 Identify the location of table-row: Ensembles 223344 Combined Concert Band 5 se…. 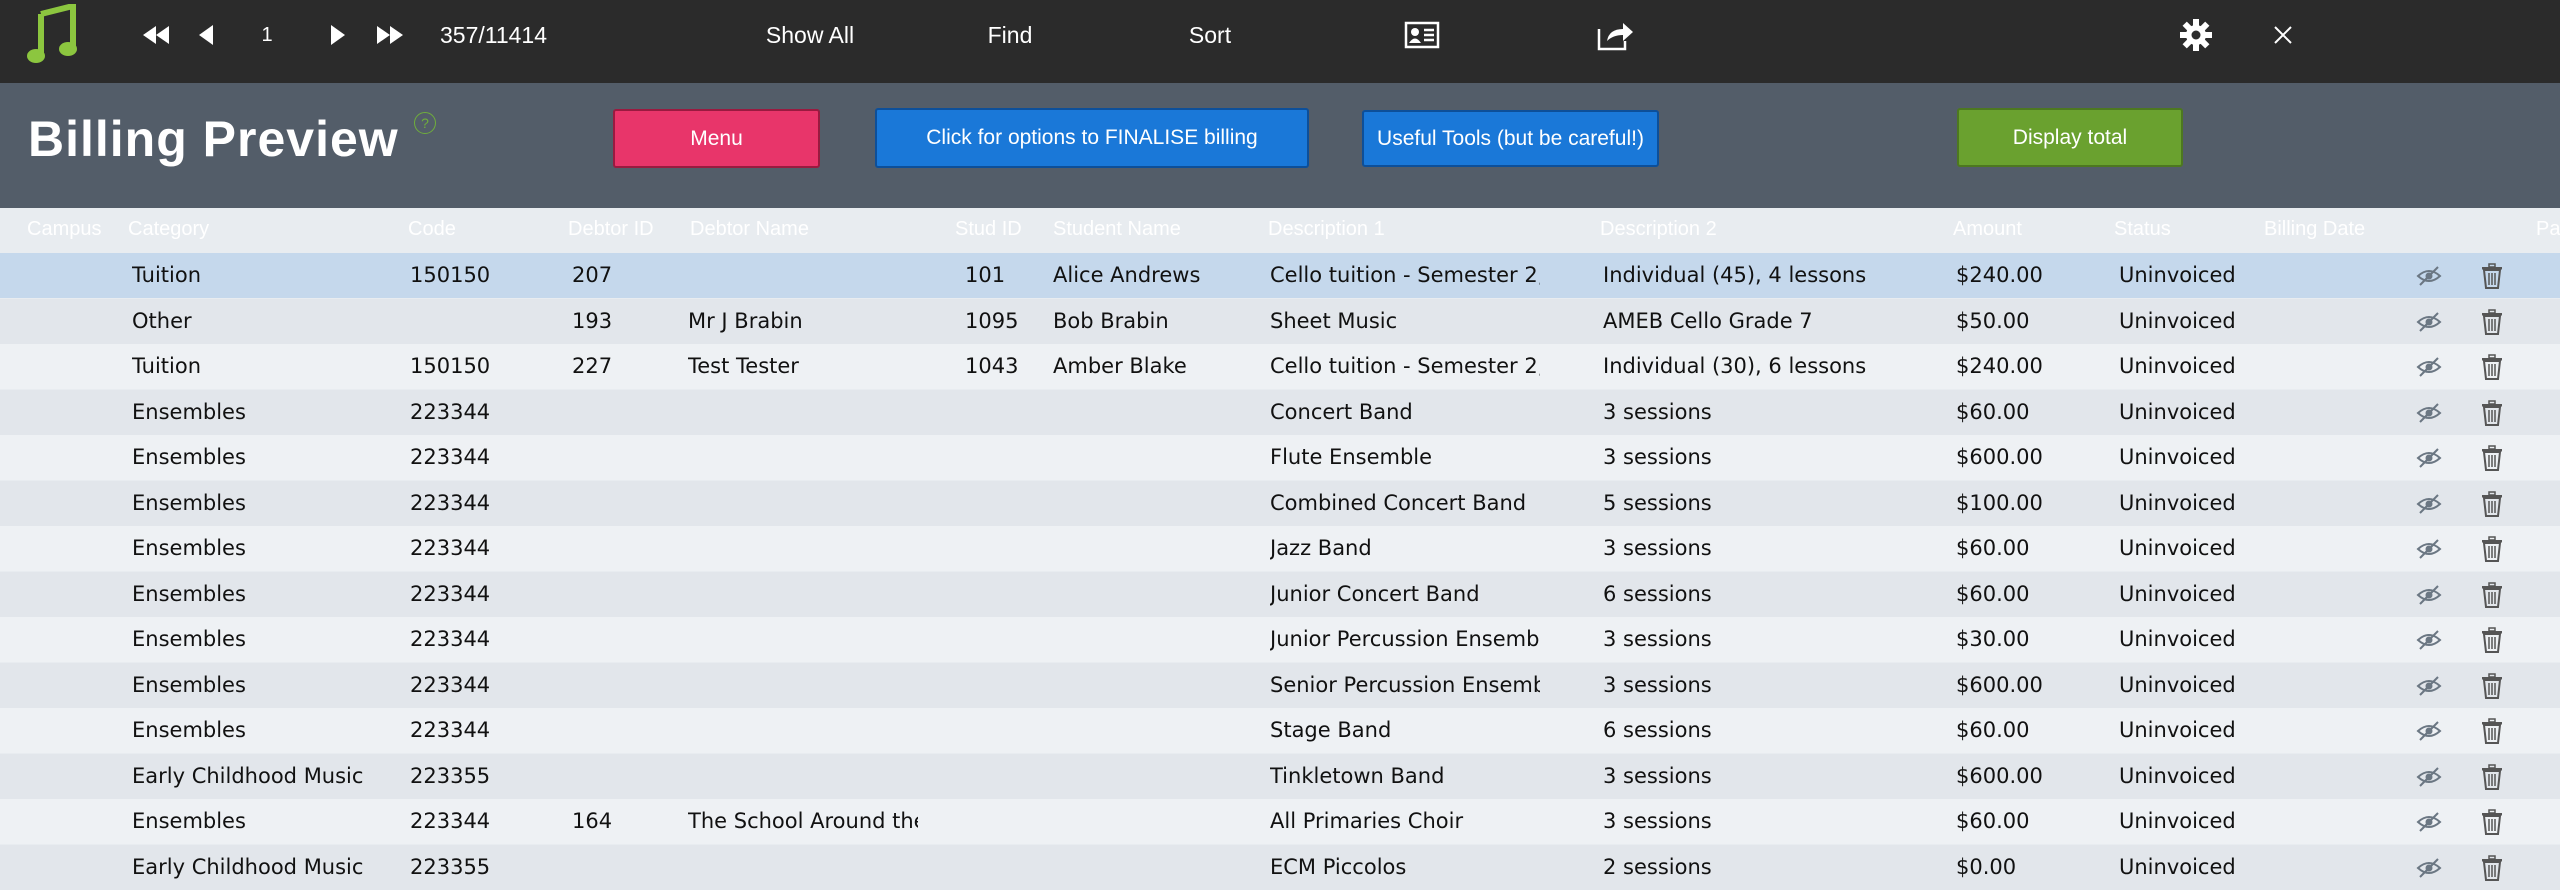
(1280, 503).